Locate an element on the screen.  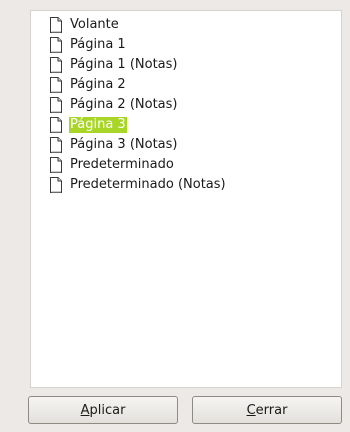
list-item-label: Página 2 is located at coordinates (98, 84).